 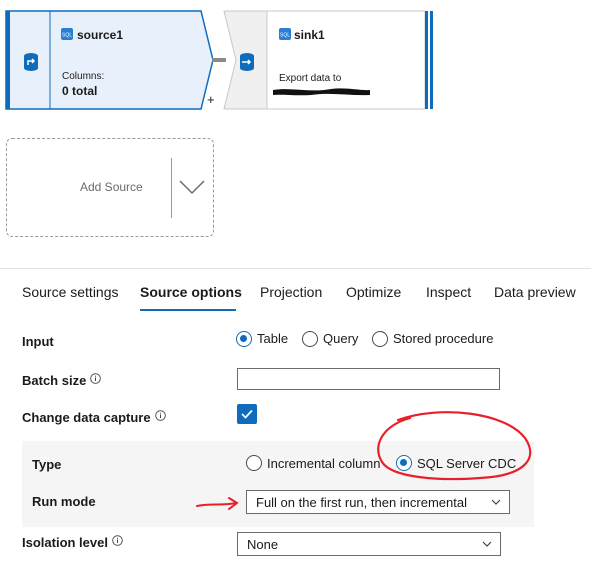 What do you see at coordinates (64, 501) in the screenshot?
I see `run-mode-label: Run mode` at bounding box center [64, 501].